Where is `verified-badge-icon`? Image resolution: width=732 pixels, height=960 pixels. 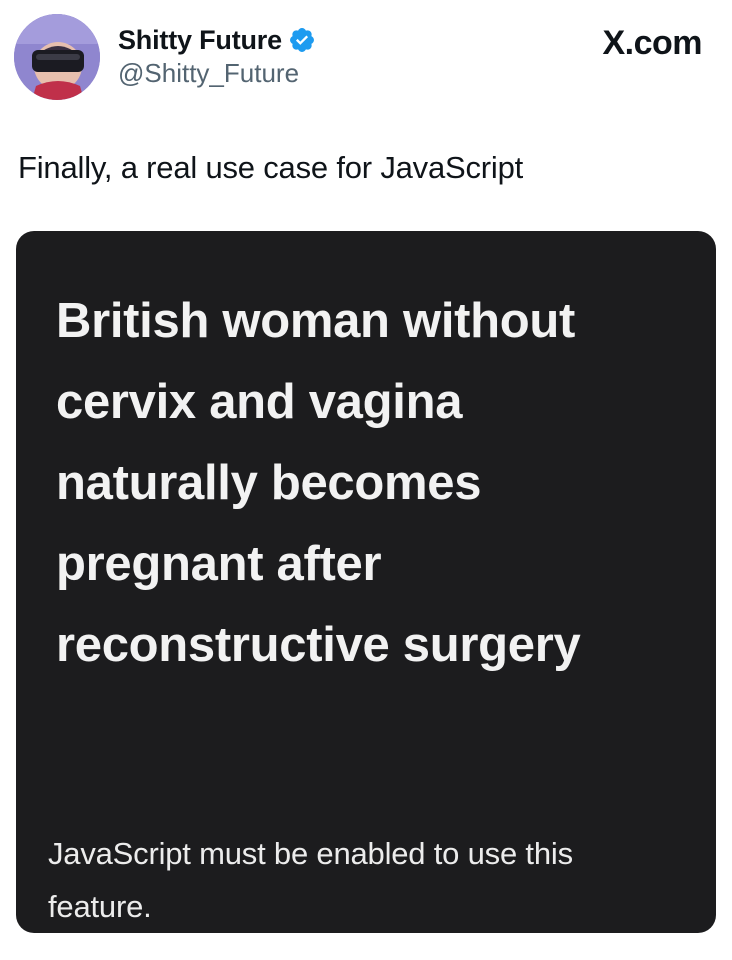 verified-badge-icon is located at coordinates (301, 40).